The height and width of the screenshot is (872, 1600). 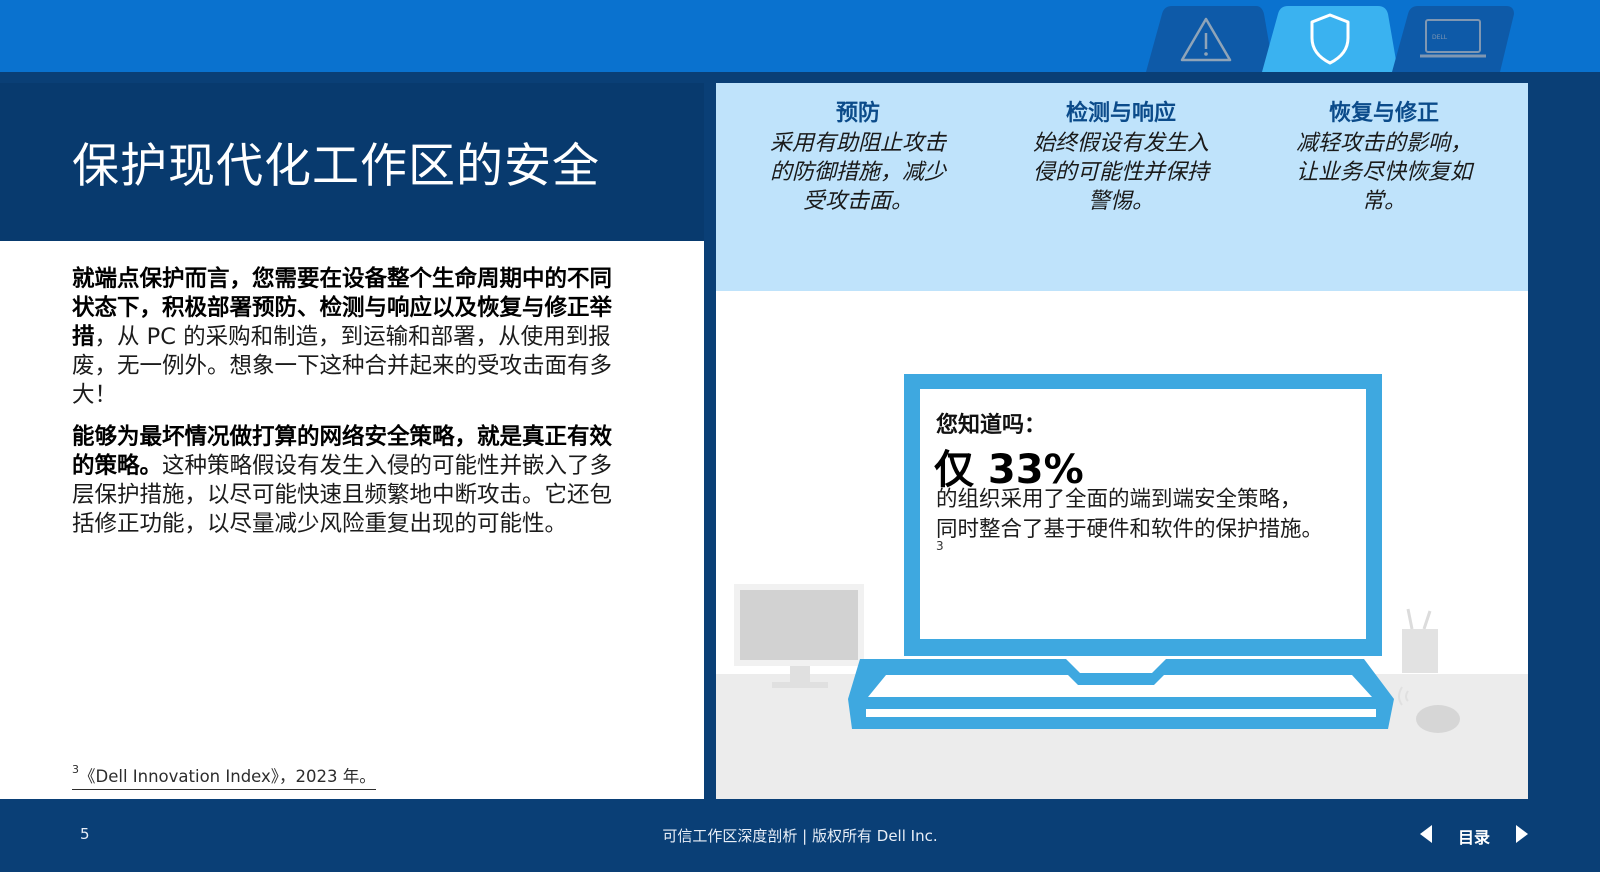 What do you see at coordinates (940, 546) in the screenshot?
I see `stat-footnote-ref: 3` at bounding box center [940, 546].